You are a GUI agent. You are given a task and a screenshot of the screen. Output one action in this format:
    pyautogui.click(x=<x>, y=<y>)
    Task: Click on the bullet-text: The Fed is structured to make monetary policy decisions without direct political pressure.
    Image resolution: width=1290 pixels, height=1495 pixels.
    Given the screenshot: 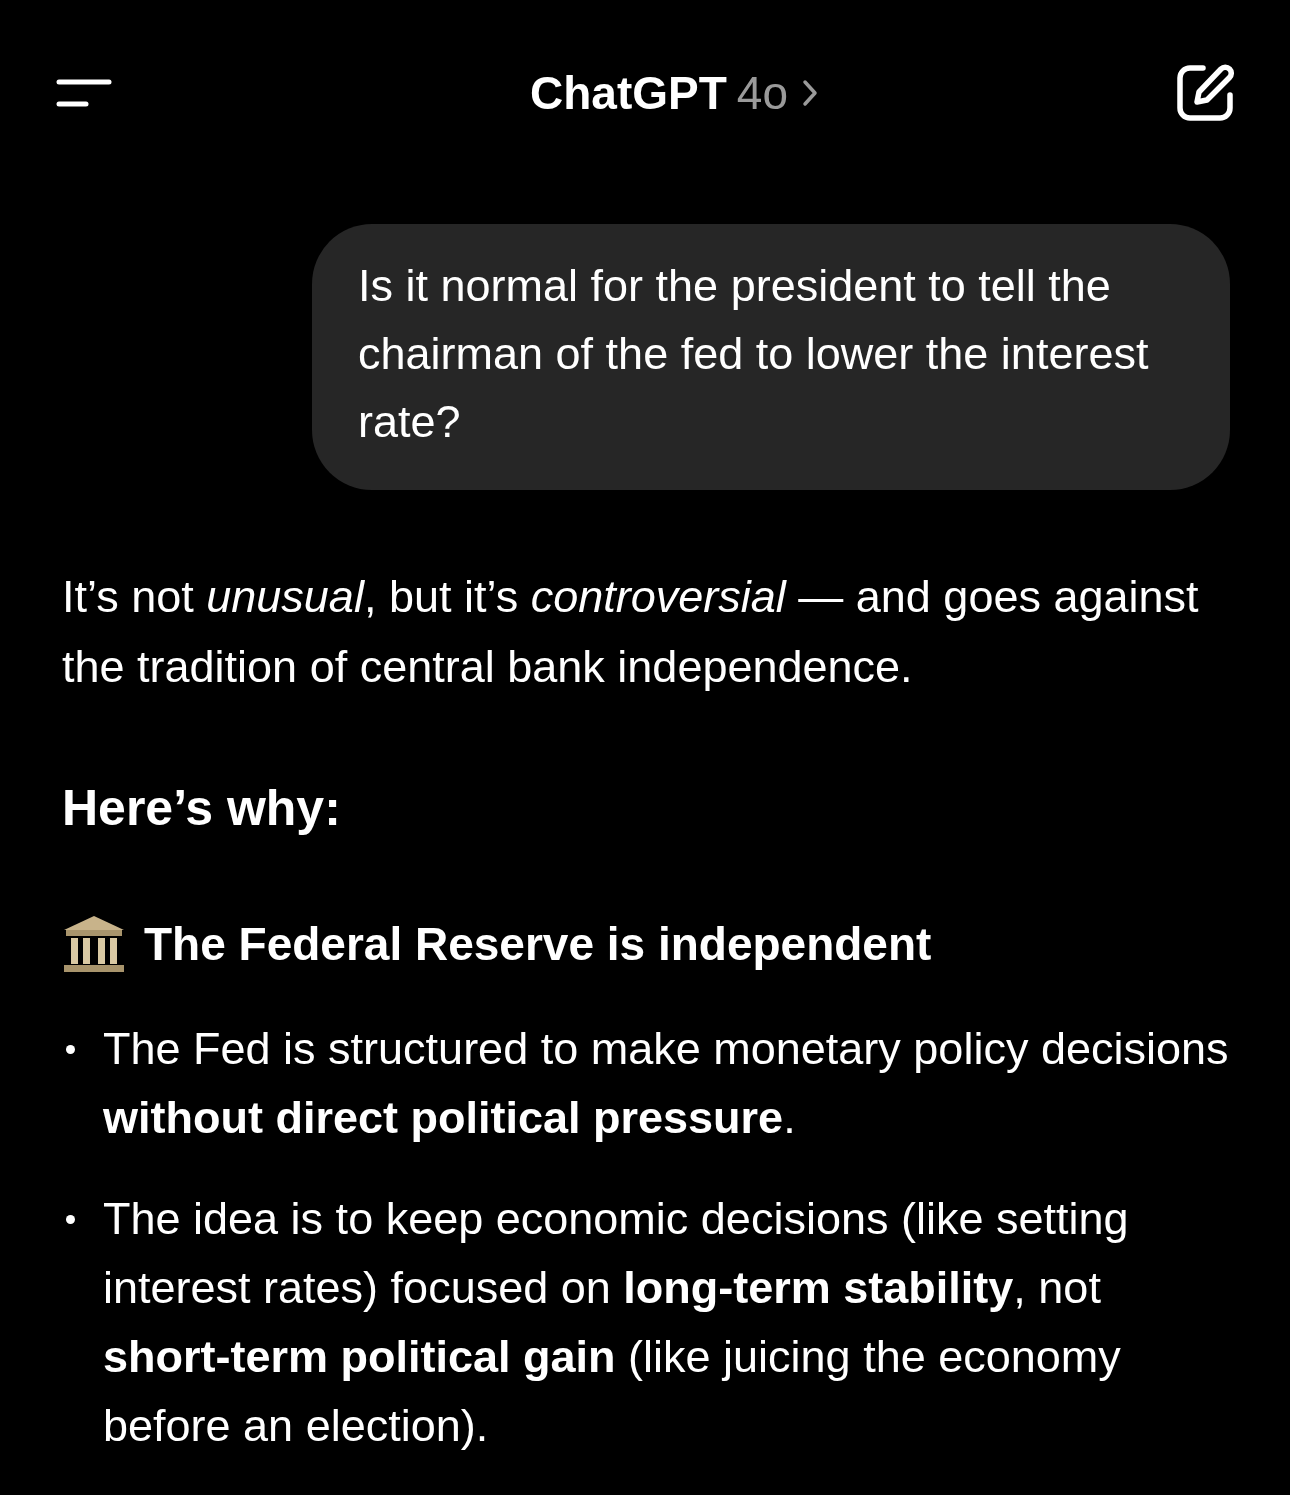 What is the action you would take?
    pyautogui.click(x=666, y=1083)
    